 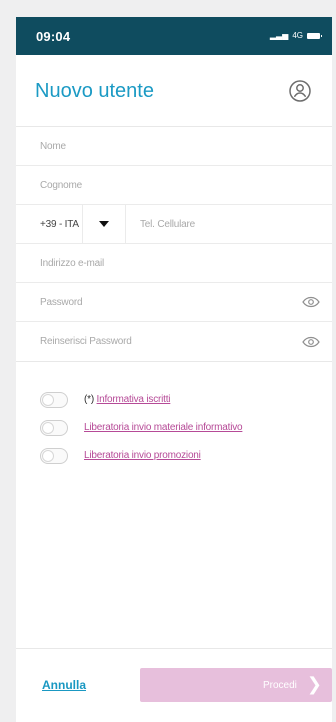 I want to click on phone-field: +39 - ITA Tel. Cellulare, so click(x=174, y=224).